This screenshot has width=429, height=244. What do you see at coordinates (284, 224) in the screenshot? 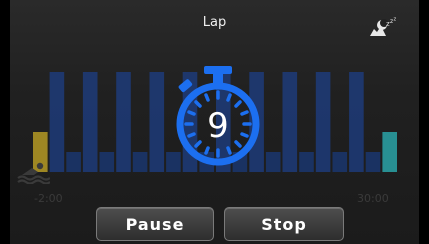
I see `stop-button: Stop` at bounding box center [284, 224].